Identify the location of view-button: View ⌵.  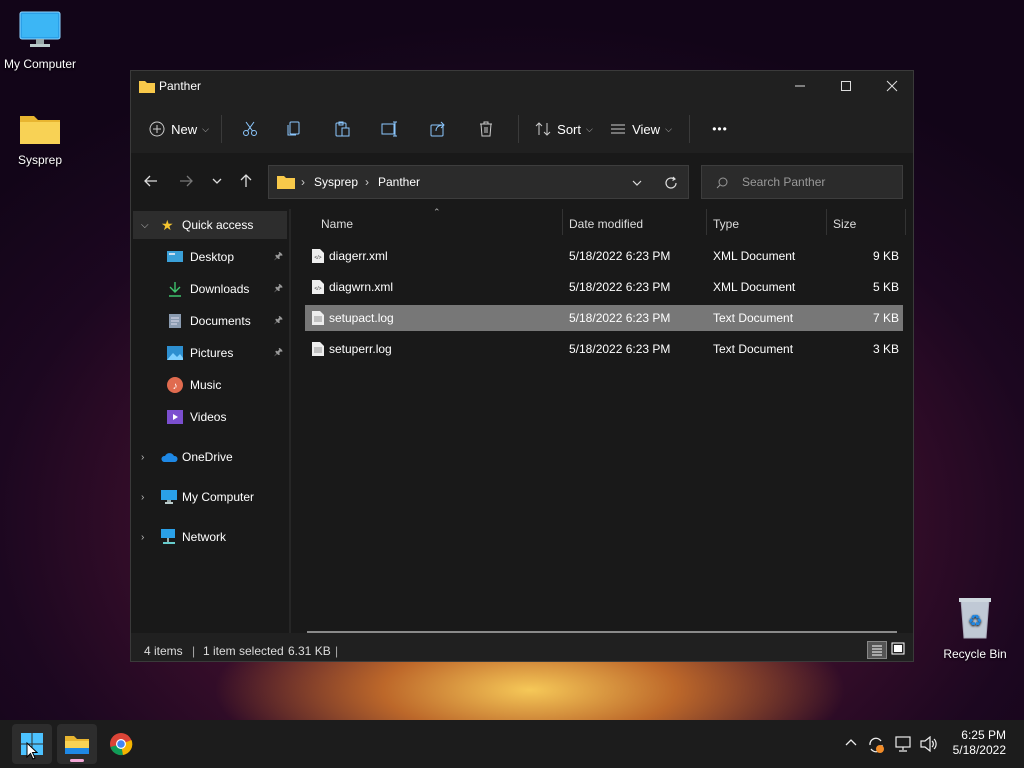
(641, 129).